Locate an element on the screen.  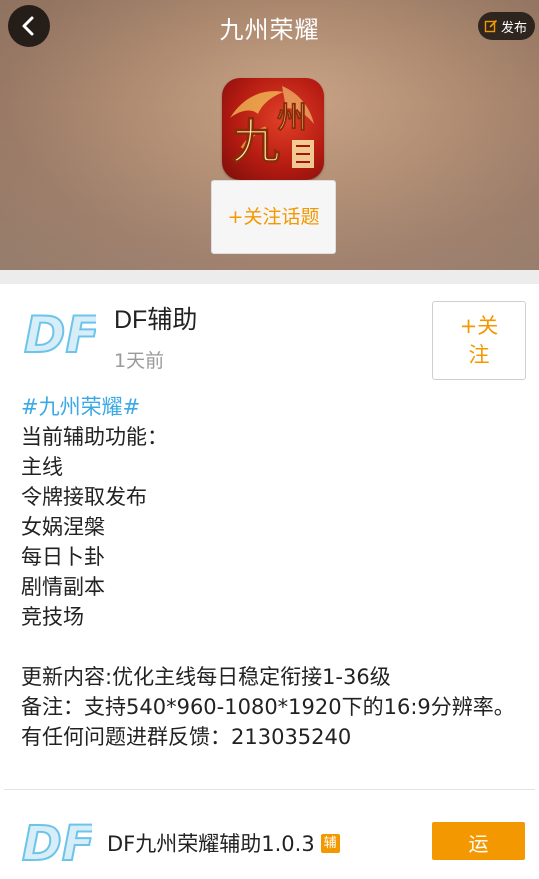
content-line is located at coordinates (276, 647).